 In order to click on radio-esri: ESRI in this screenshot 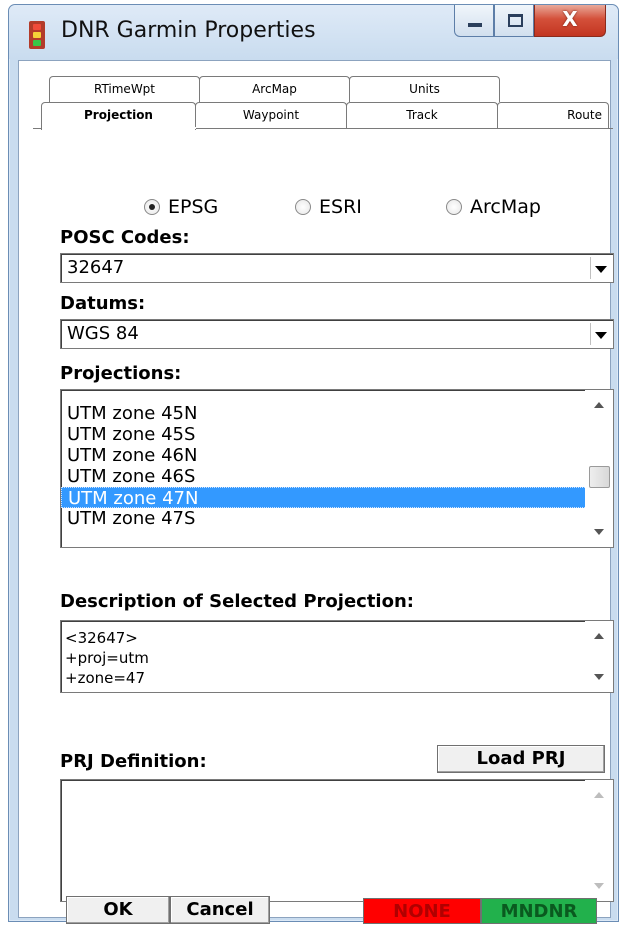, I will do `click(328, 207)`.